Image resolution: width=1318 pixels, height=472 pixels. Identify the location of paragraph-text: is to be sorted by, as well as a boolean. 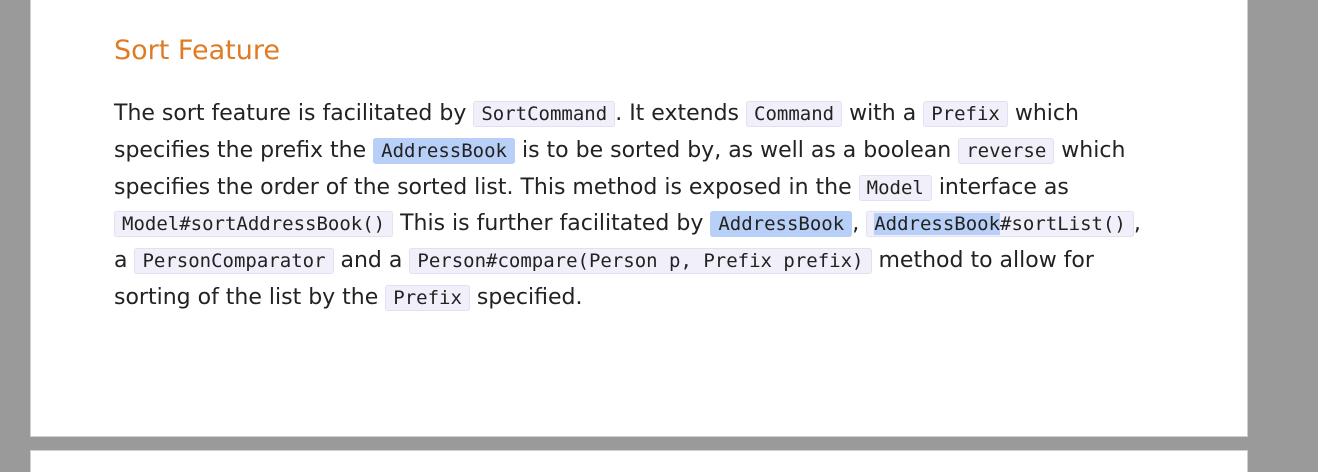
(737, 150).